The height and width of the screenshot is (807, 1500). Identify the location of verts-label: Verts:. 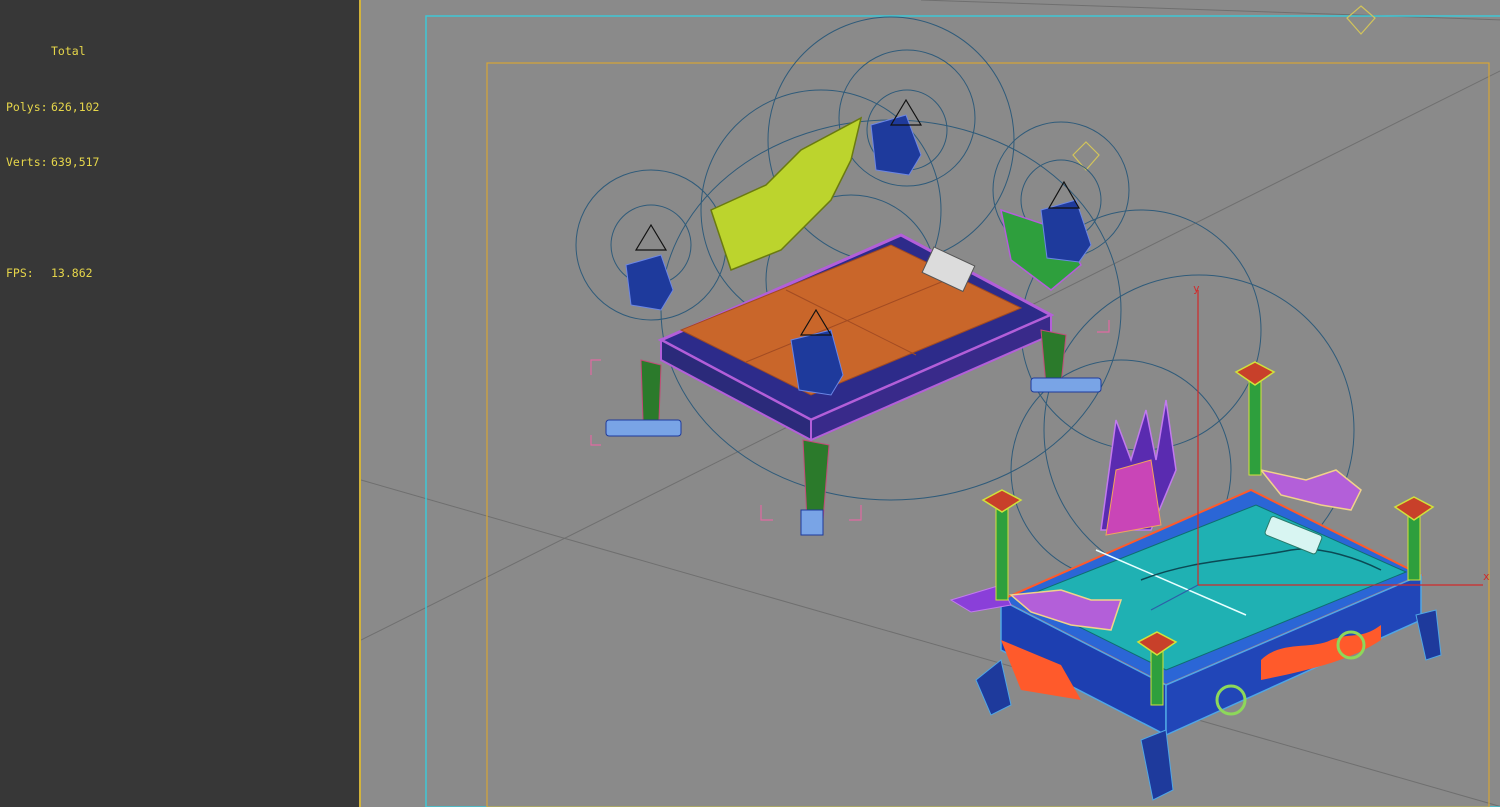
(27, 162).